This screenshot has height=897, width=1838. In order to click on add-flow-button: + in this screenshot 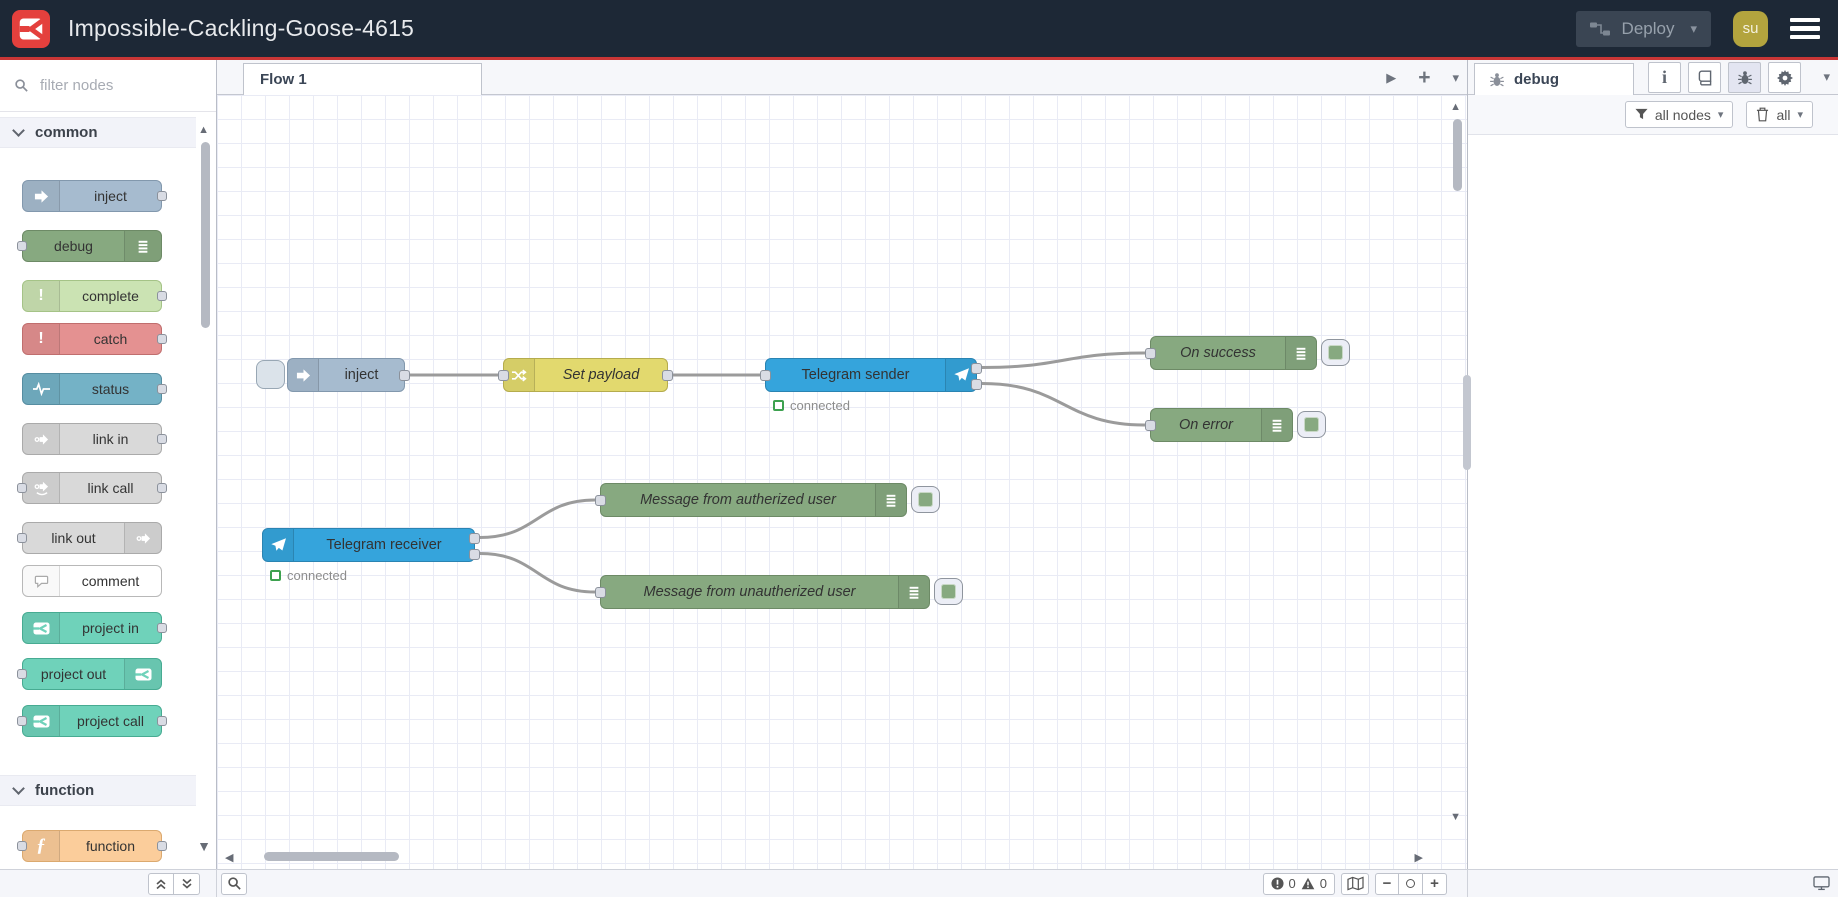, I will do `click(1424, 78)`.